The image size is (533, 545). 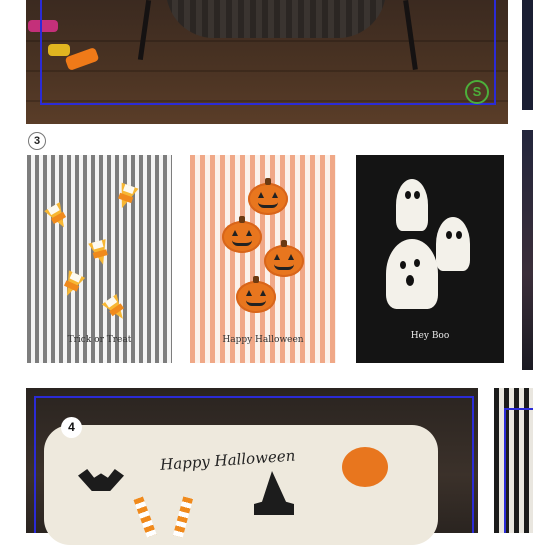 What do you see at coordinates (37, 141) in the screenshot?
I see `item-number-badge: 3` at bounding box center [37, 141].